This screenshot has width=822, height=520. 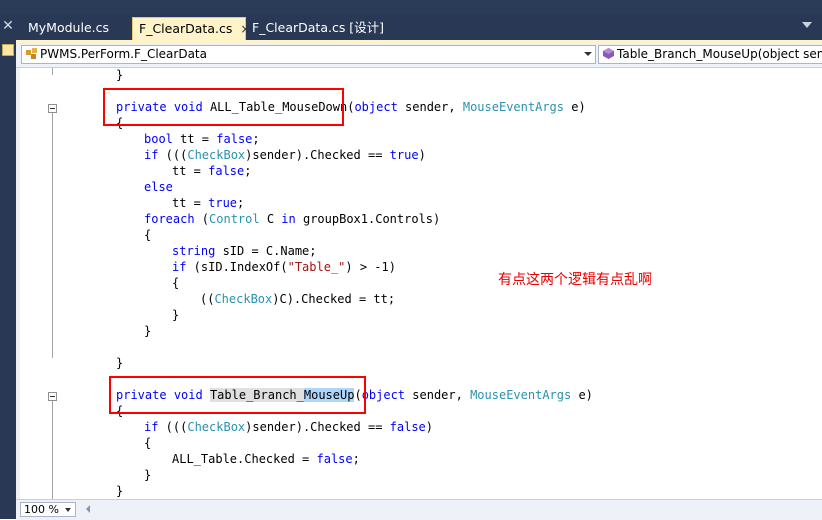 I want to click on zoom-dropdown: 100 %, so click(x=48, y=509).